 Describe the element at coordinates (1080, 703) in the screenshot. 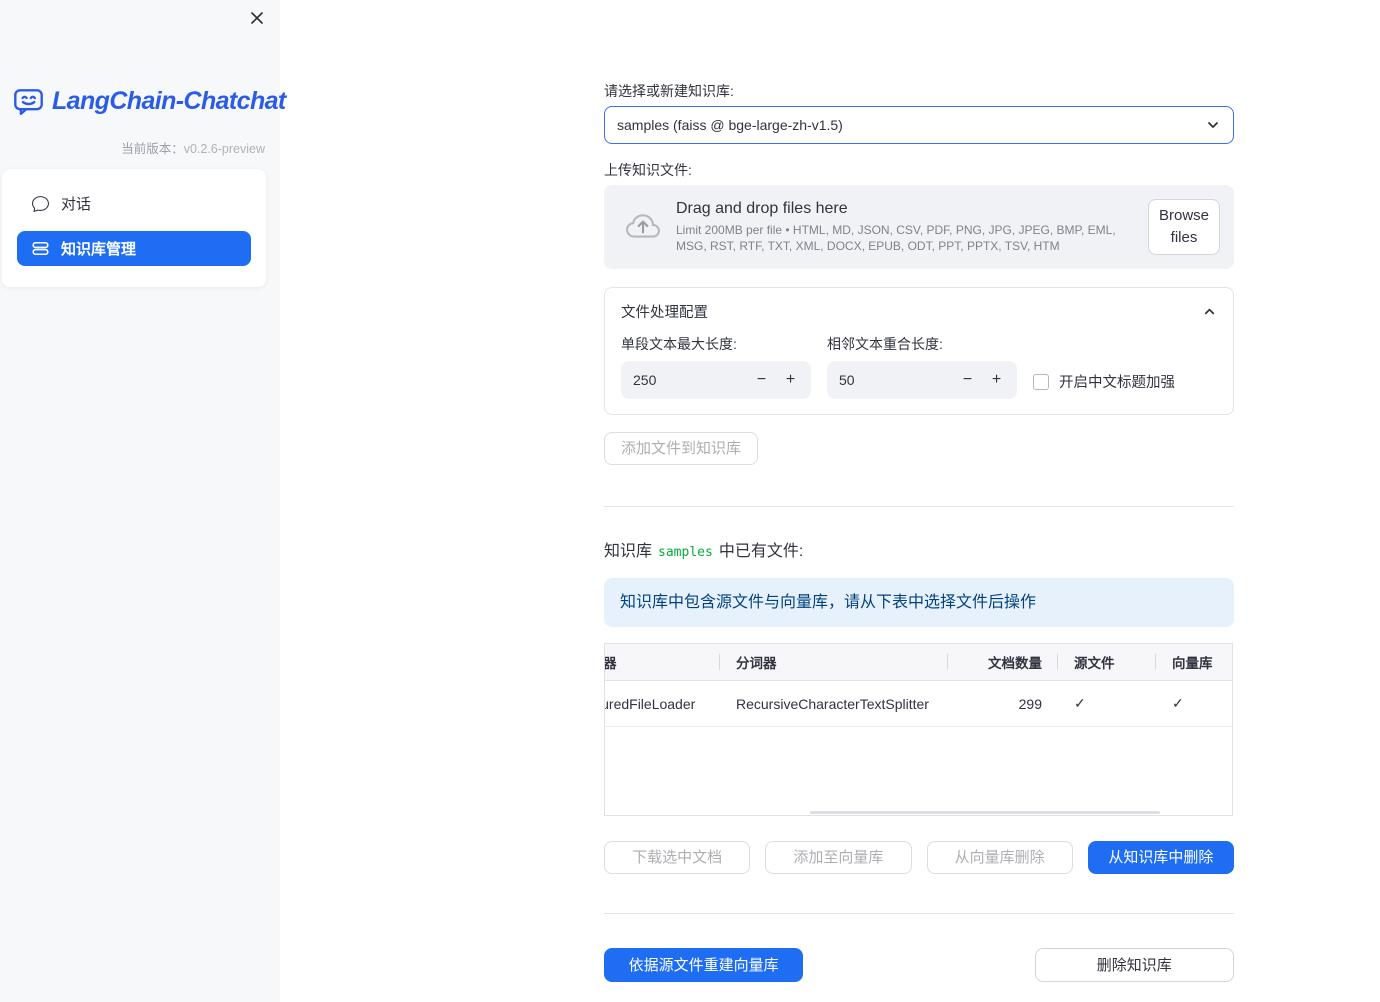

I see `cell-source-check: ✓` at that location.